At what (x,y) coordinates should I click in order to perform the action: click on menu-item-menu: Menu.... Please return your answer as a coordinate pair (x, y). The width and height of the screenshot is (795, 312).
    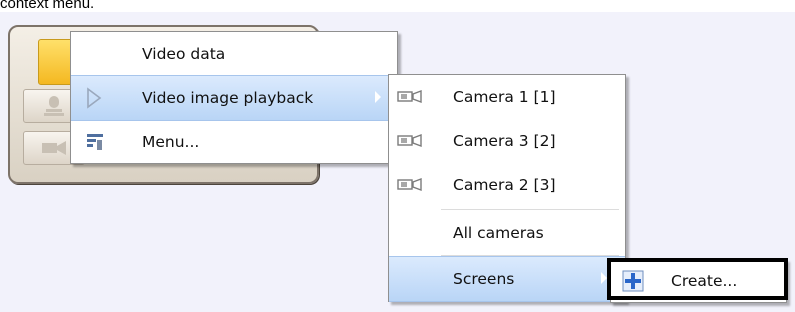
    Looking at the image, I should click on (234, 142).